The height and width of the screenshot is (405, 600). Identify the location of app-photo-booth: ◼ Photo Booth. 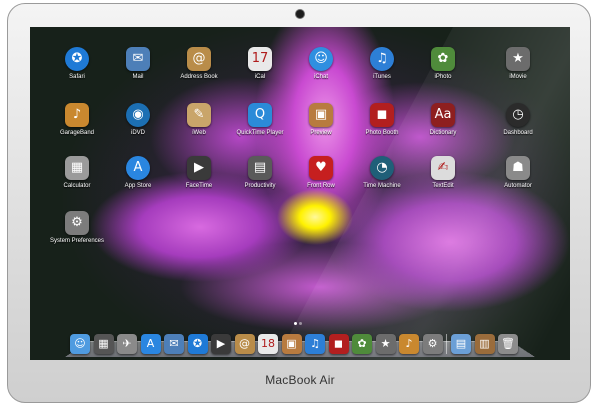
(382, 120).